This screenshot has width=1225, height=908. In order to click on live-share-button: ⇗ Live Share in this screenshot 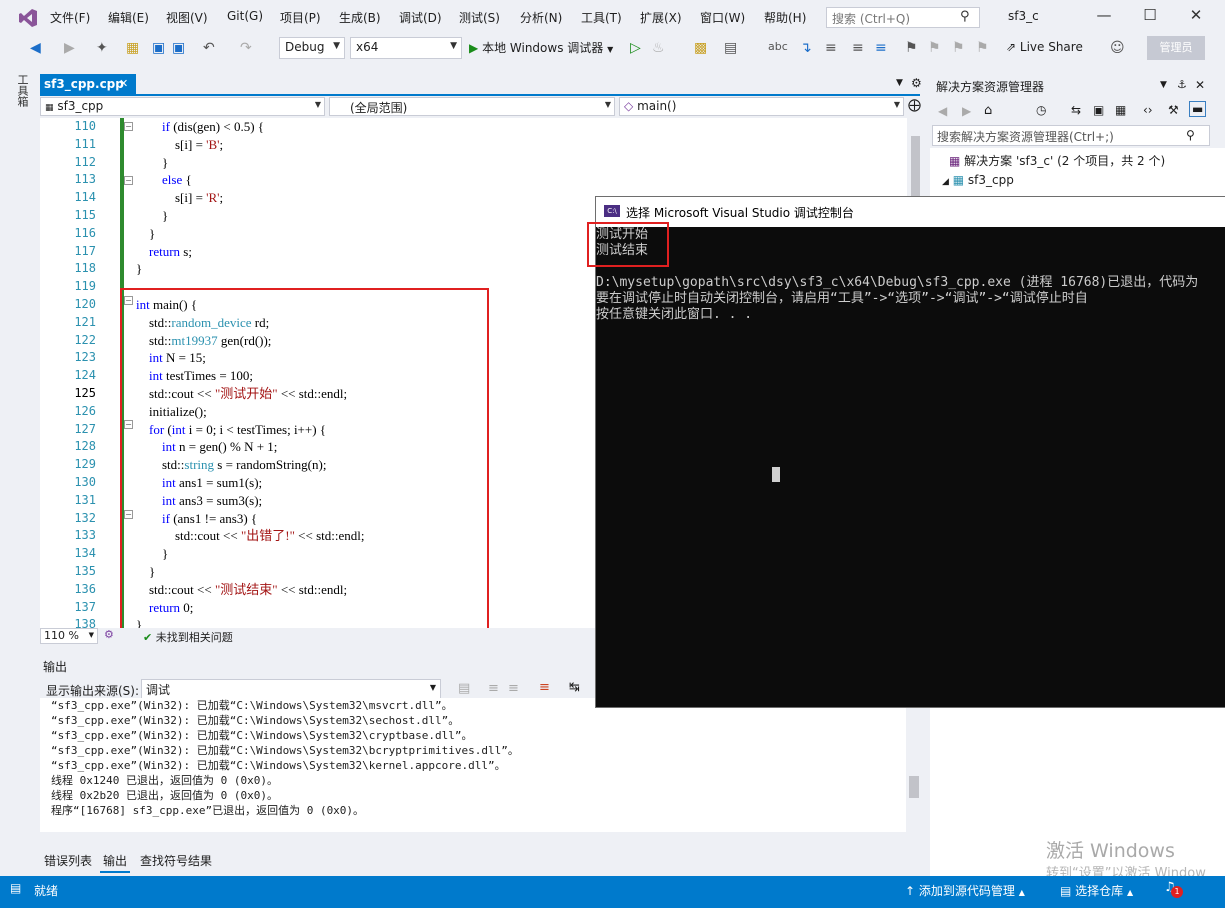, I will do `click(1044, 47)`.